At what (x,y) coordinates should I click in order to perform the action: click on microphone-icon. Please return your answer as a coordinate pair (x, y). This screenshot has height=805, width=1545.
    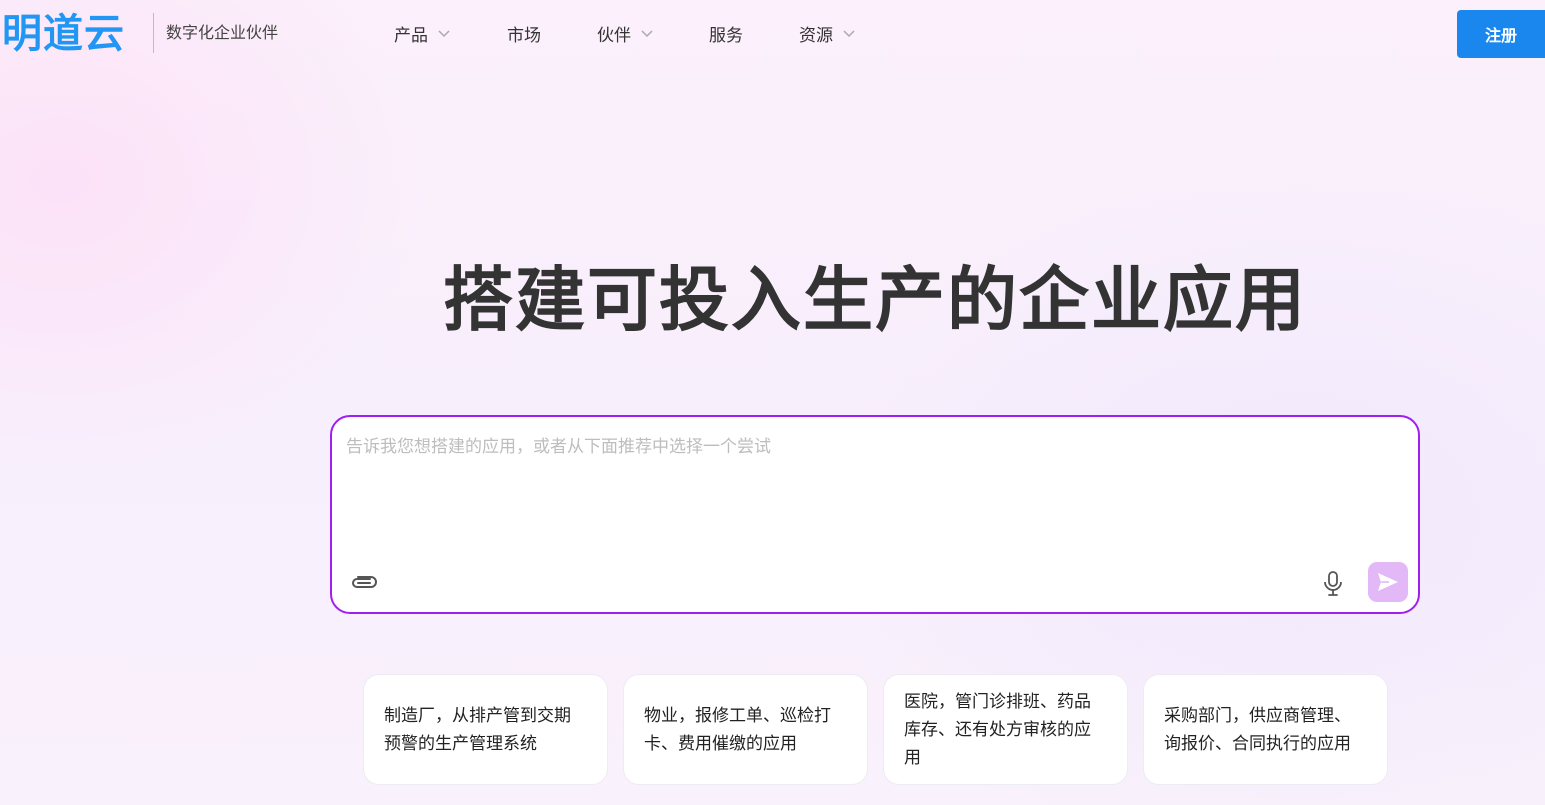
    Looking at the image, I should click on (1333, 584).